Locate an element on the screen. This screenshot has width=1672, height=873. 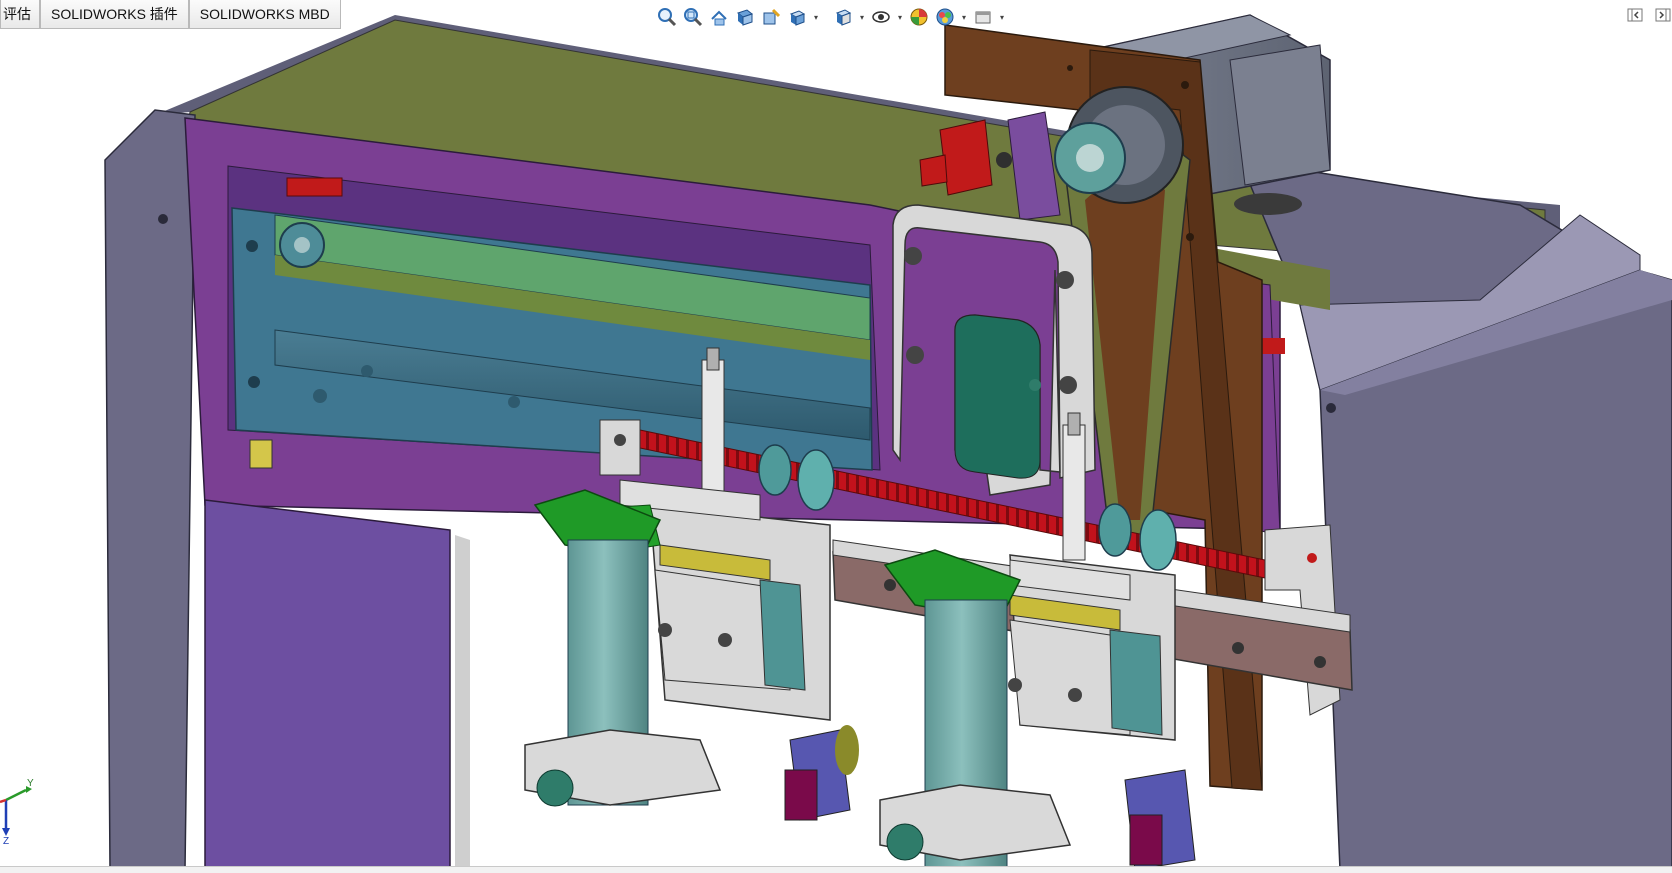
triad-z-label: Z is located at coordinates (6, 841).